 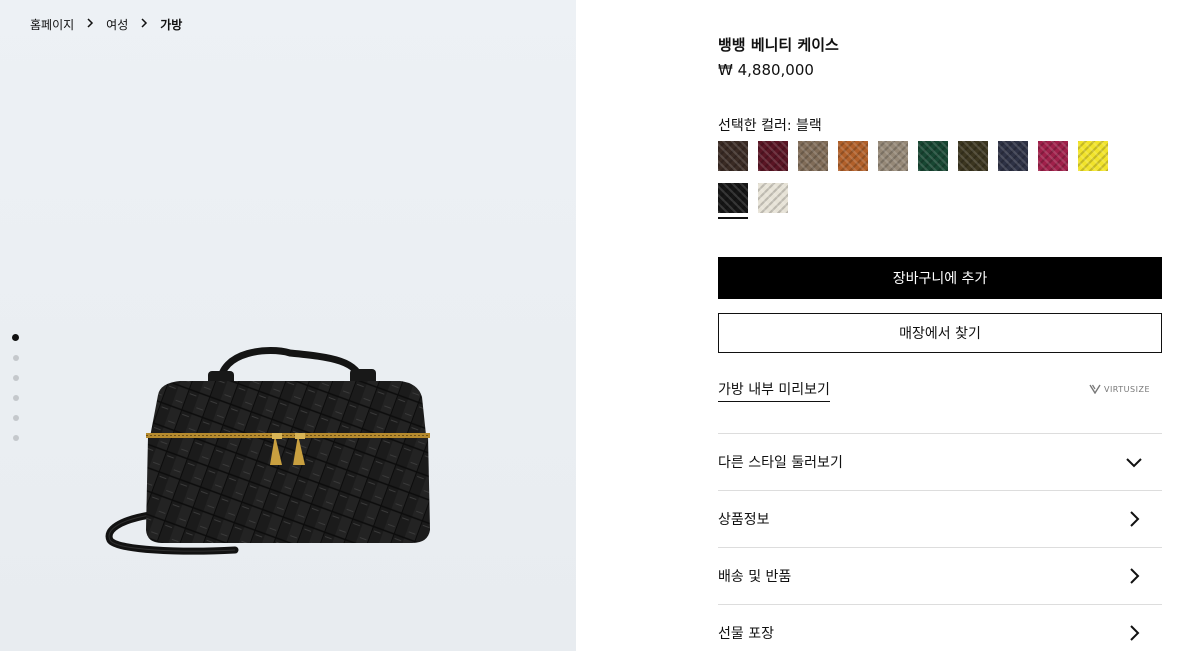 What do you see at coordinates (940, 575) in the screenshot?
I see `accordion-shipping-returns: 배송 및 반품` at bounding box center [940, 575].